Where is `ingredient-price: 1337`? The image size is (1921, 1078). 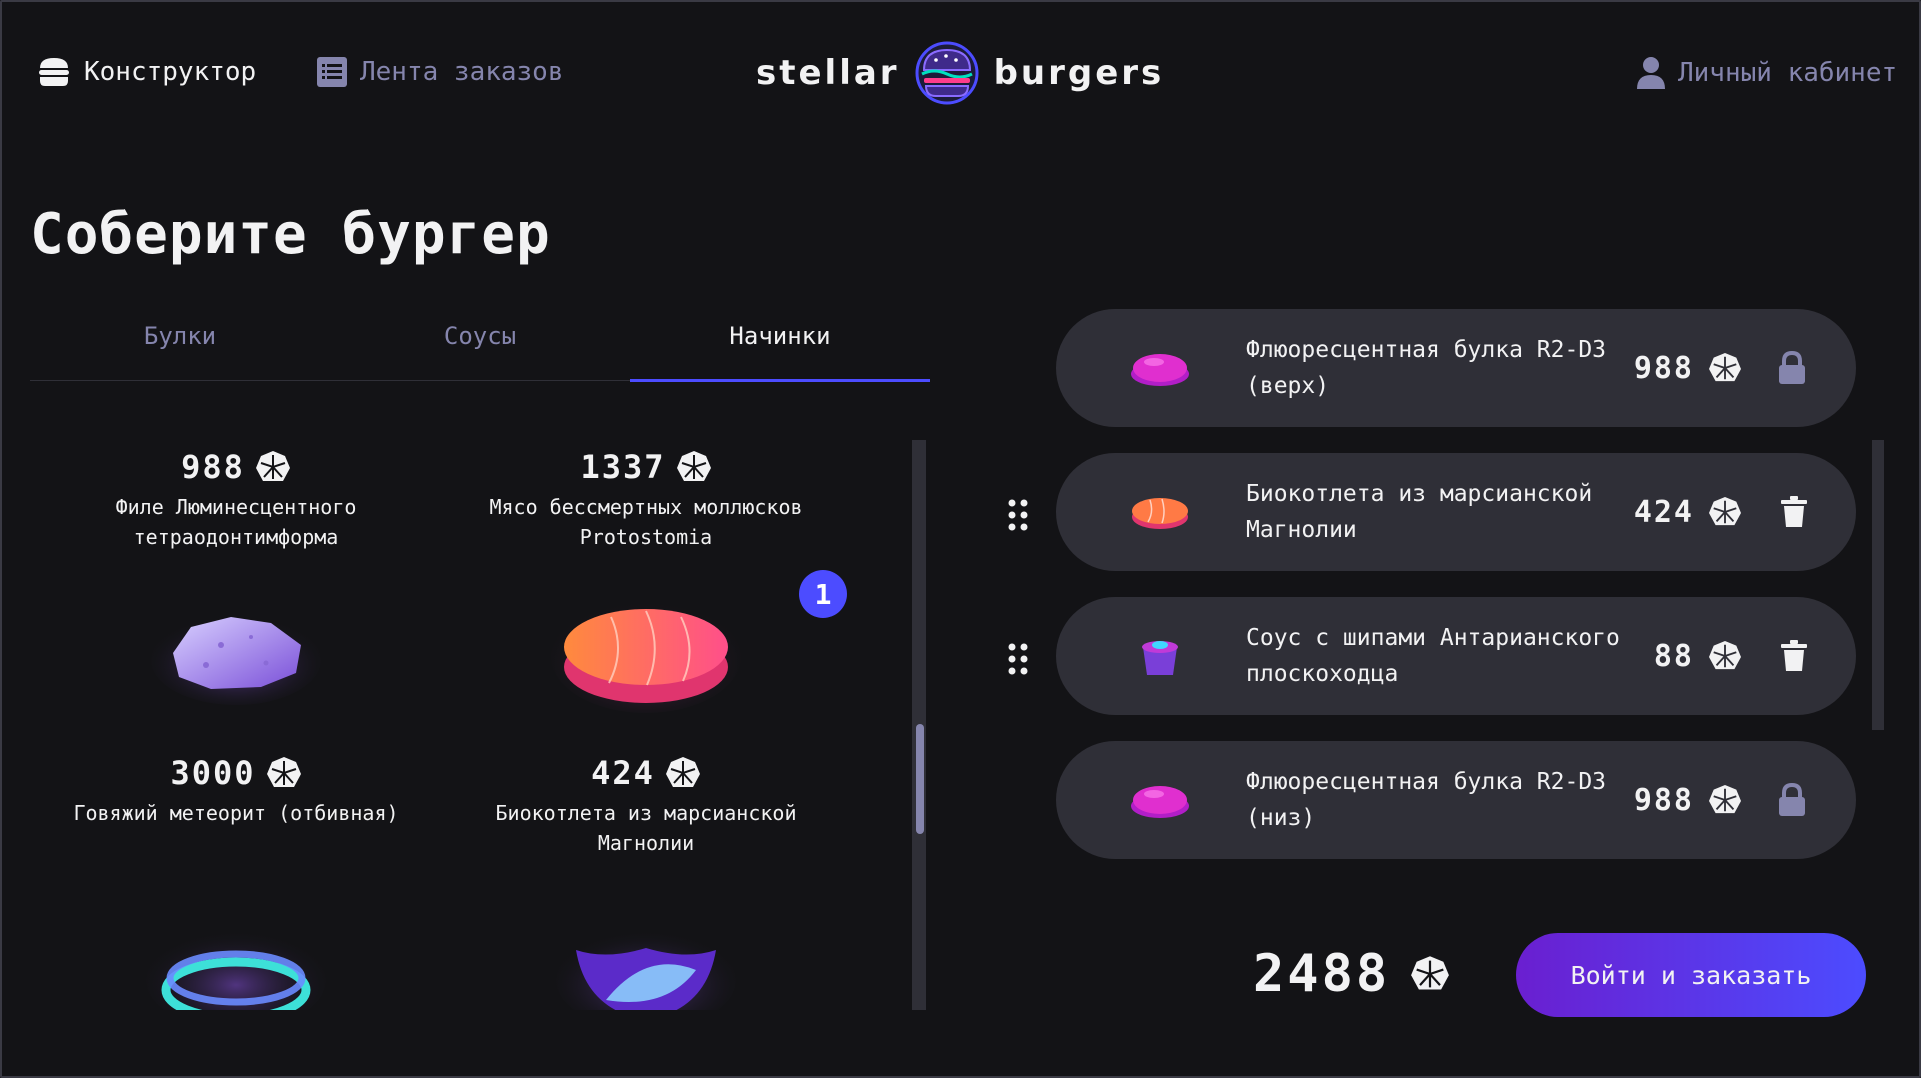 ingredient-price: 1337 is located at coordinates (646, 467).